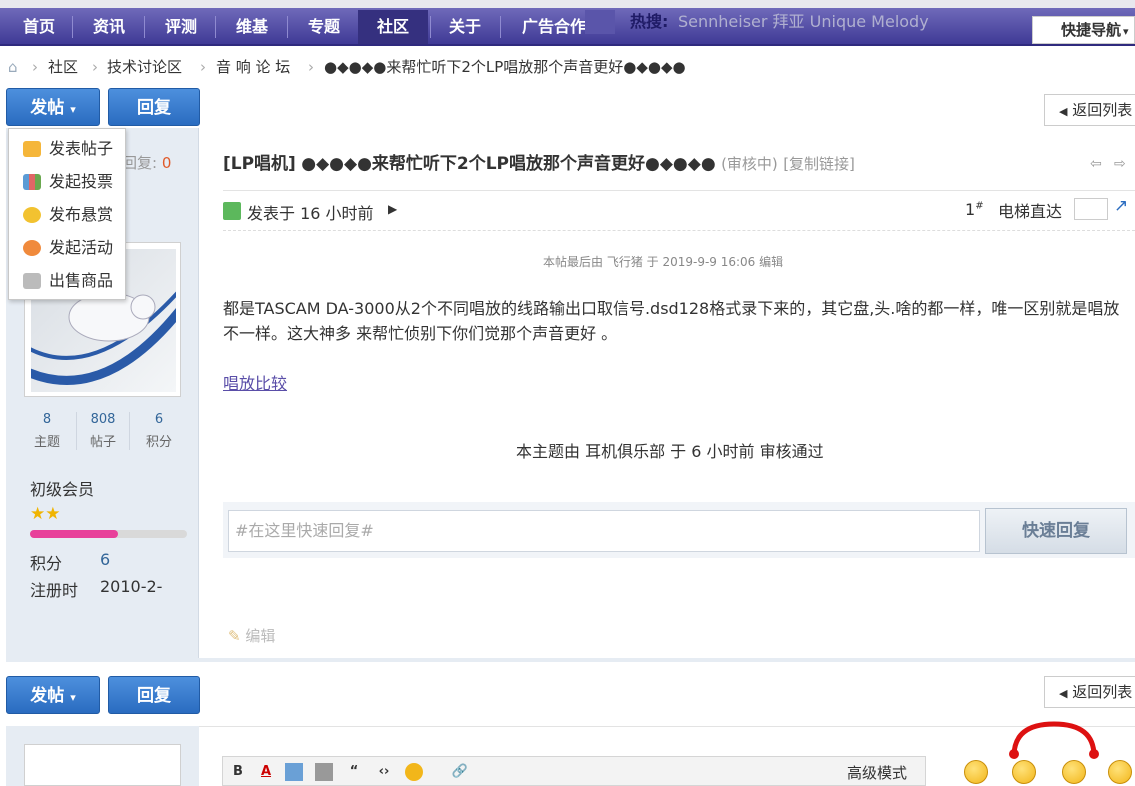  I want to click on user-rank: 初级会员, so click(62, 488).